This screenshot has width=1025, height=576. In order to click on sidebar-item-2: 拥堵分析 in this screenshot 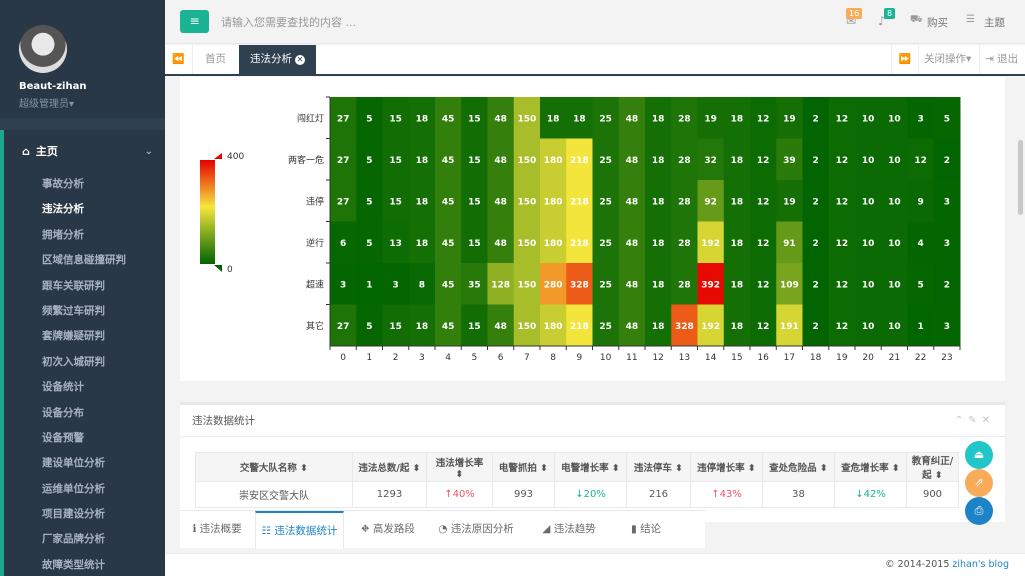, I will do `click(84, 235)`.